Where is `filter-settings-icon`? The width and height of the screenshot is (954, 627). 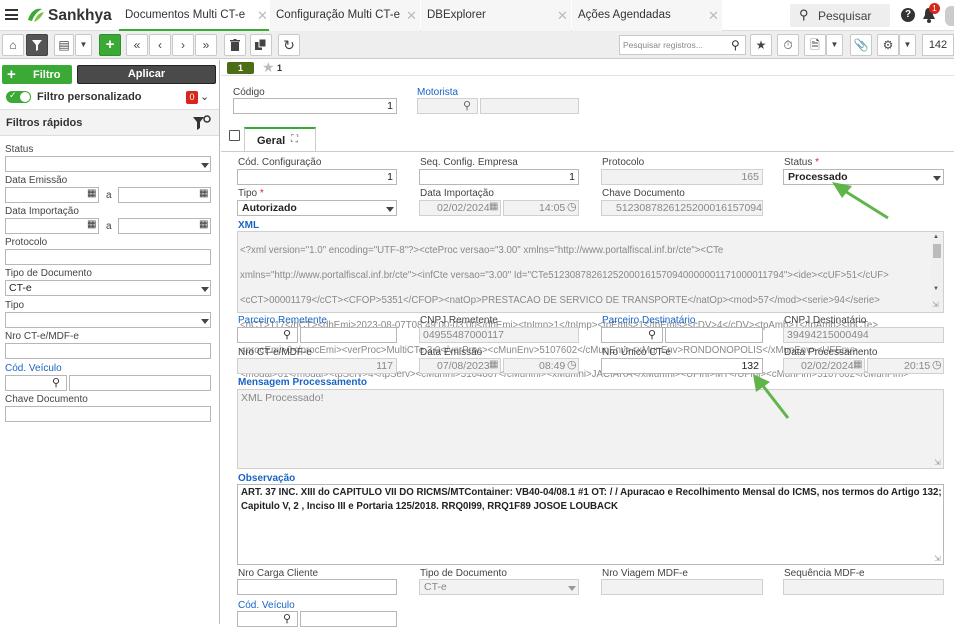
filter-settings-icon is located at coordinates (202, 124).